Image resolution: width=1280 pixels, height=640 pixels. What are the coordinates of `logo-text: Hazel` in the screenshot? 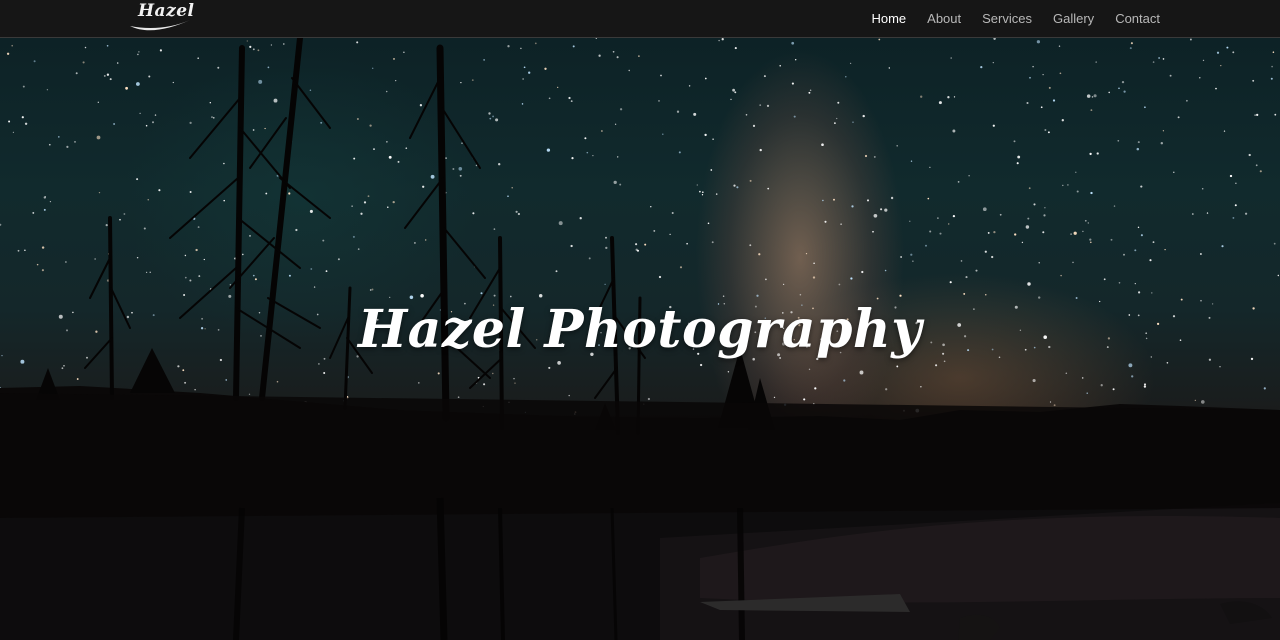 It's located at (166, 11).